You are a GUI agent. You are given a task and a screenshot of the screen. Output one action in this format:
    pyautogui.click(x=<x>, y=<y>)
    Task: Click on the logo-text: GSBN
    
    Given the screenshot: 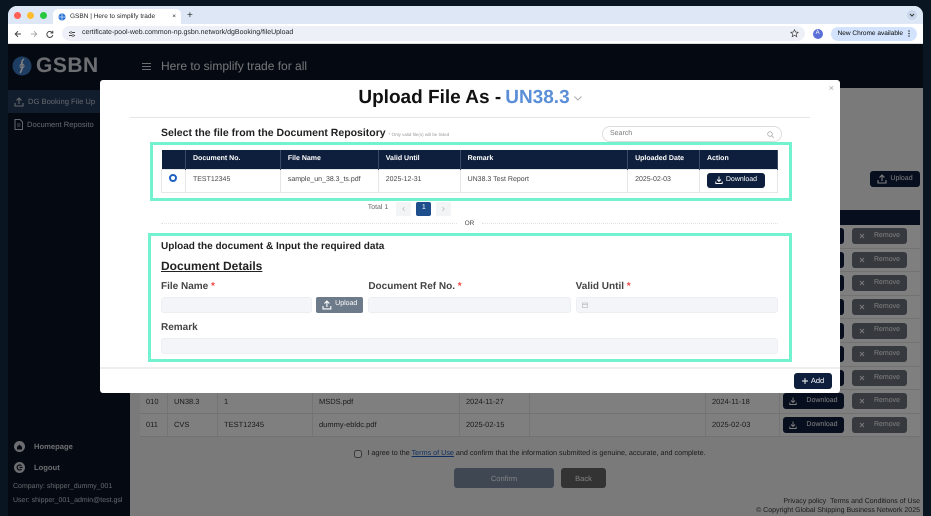 What is the action you would take?
    pyautogui.click(x=67, y=66)
    